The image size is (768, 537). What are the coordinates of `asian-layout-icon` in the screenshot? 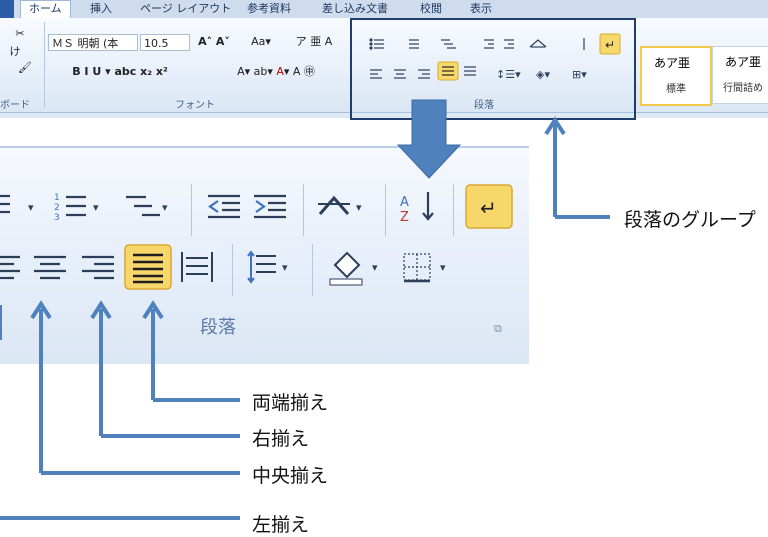 It's located at (334, 205).